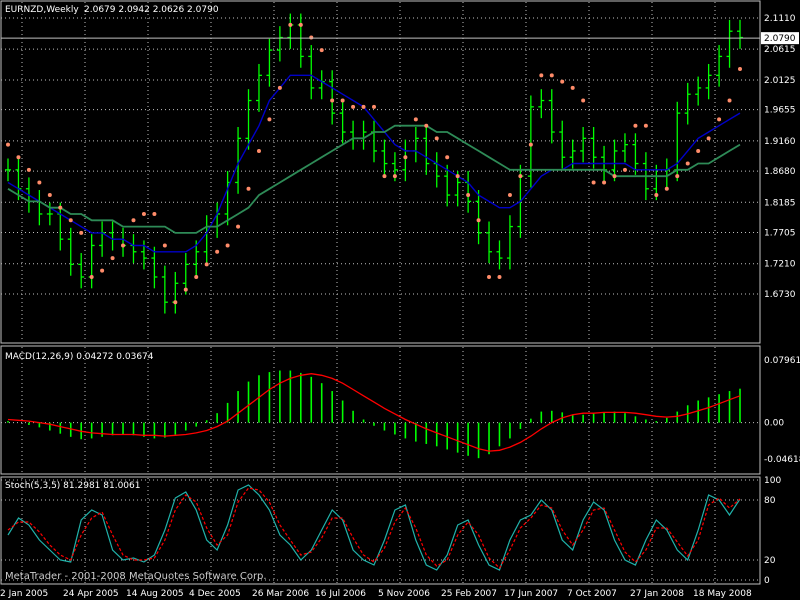 Image resolution: width=800 pixels, height=600 pixels. What do you see at coordinates (24, 594) in the screenshot?
I see `x-tick-label: 2 Jan 2005` at bounding box center [24, 594].